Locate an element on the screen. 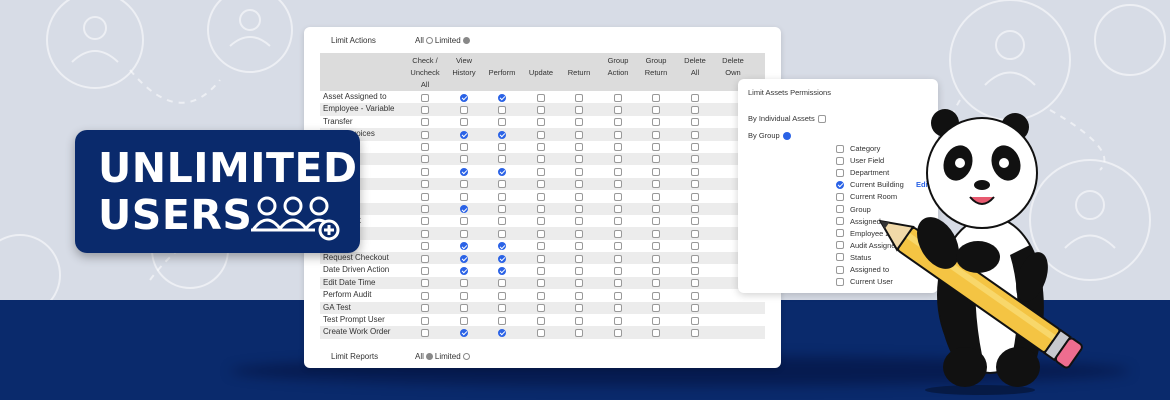  by-group-checkbox is located at coordinates (786, 136).